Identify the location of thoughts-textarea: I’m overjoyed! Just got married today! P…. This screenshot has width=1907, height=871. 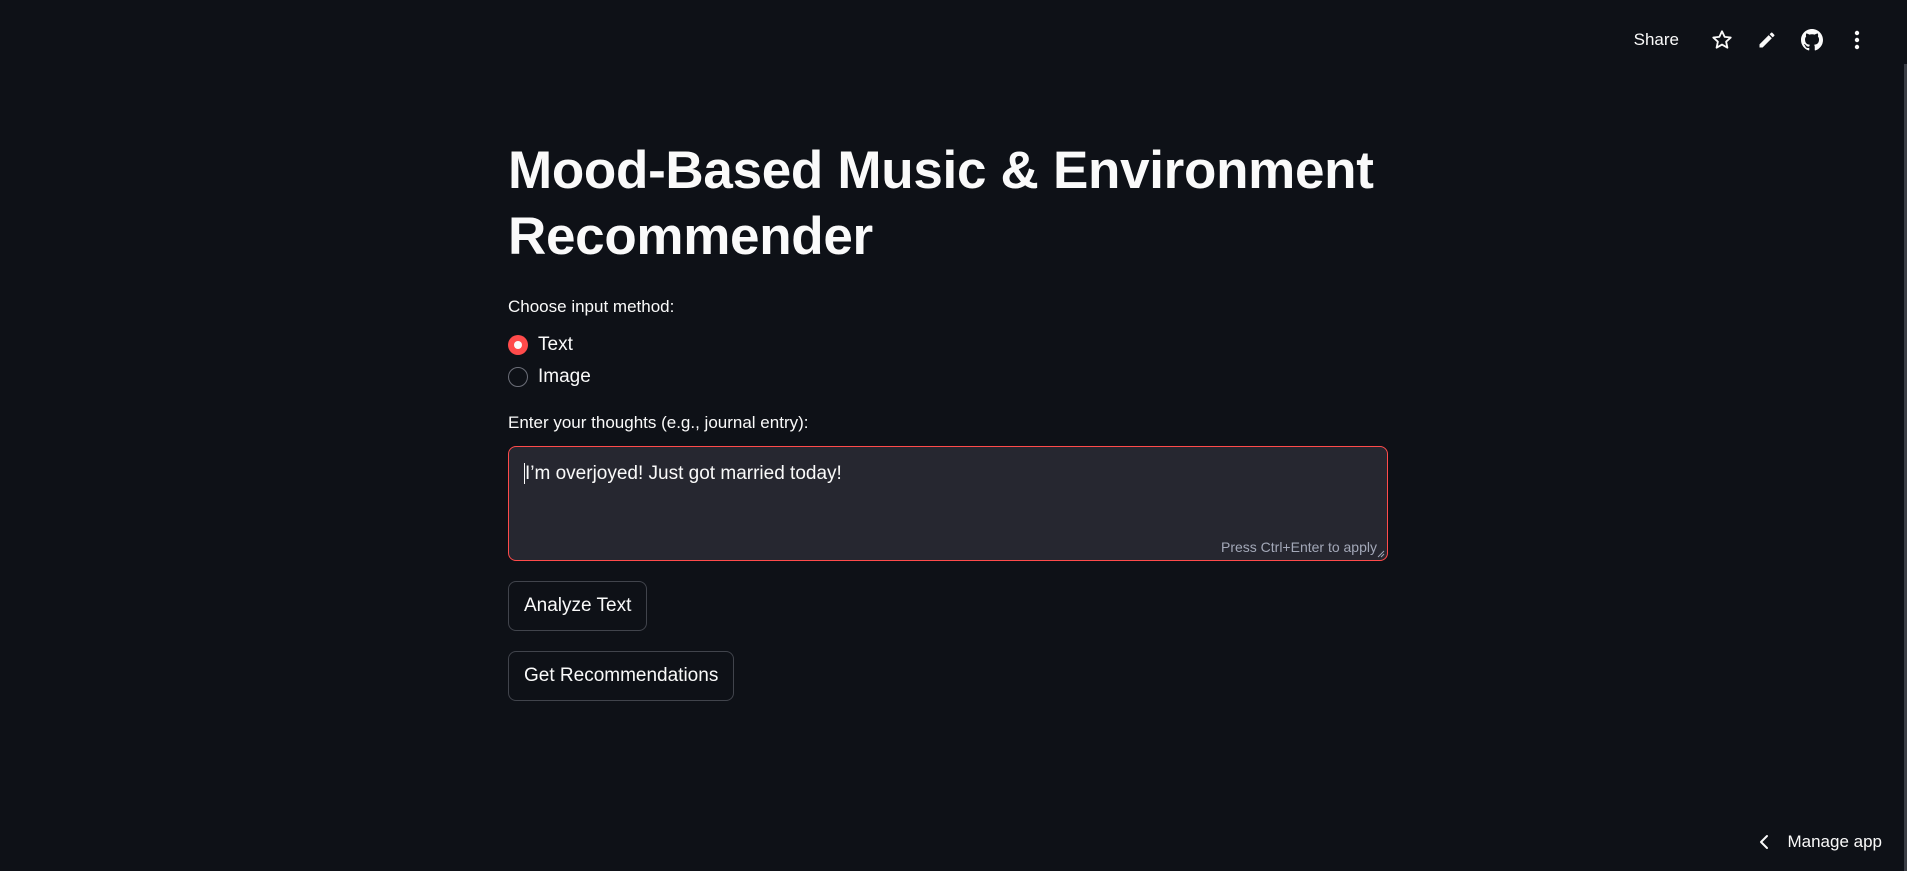
(948, 503).